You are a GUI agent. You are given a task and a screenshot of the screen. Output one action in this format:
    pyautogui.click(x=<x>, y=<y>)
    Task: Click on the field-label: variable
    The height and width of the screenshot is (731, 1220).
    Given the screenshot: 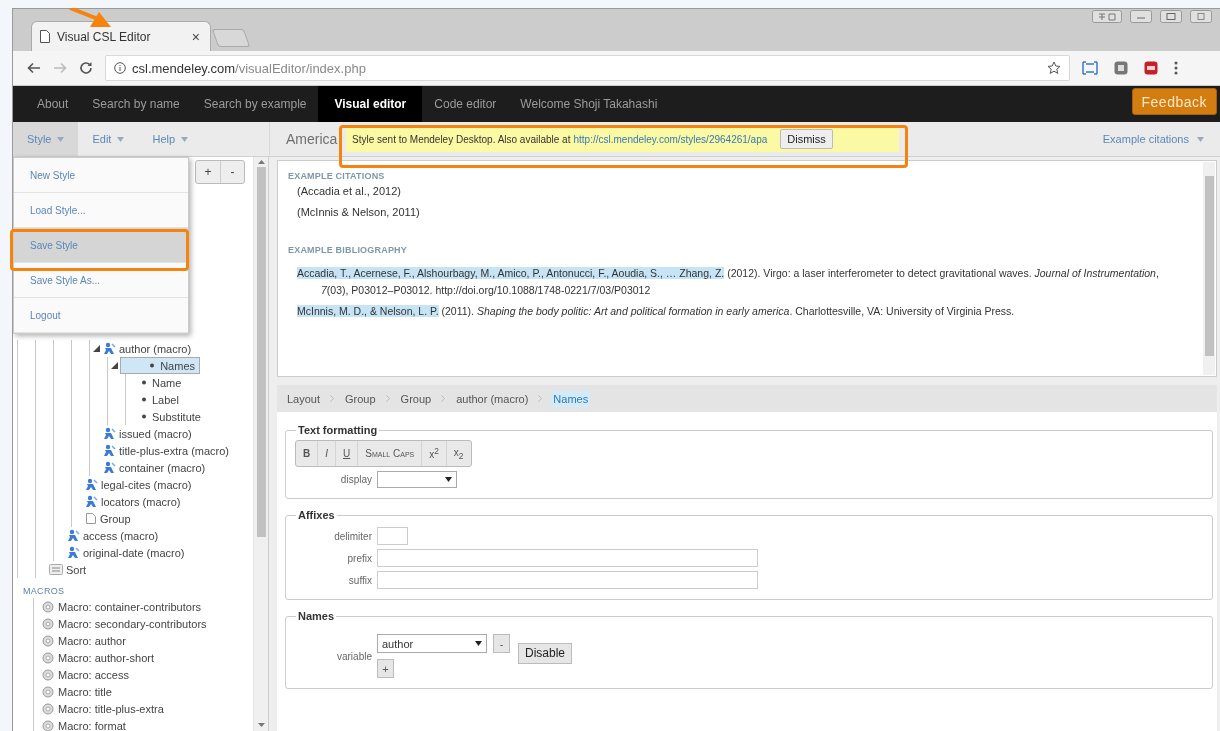 What is the action you would take?
    pyautogui.click(x=353, y=656)
    